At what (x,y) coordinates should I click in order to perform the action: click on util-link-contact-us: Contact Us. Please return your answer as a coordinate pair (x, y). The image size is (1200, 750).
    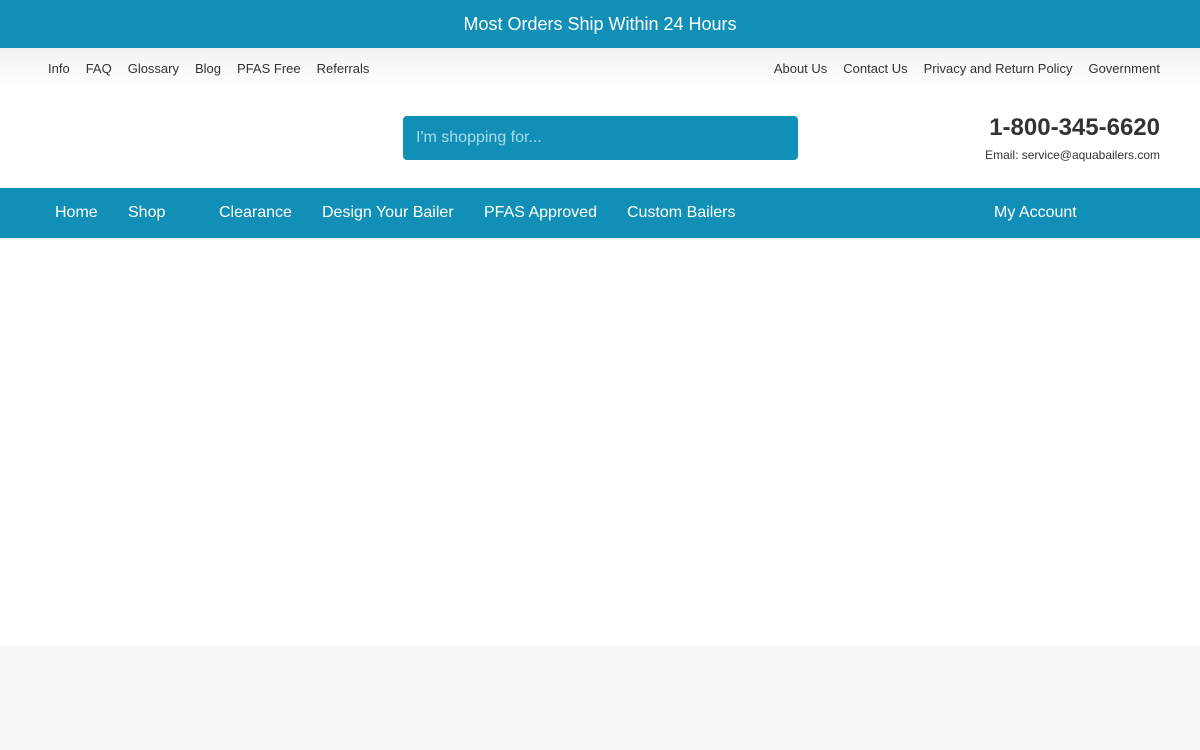
    Looking at the image, I should click on (875, 68).